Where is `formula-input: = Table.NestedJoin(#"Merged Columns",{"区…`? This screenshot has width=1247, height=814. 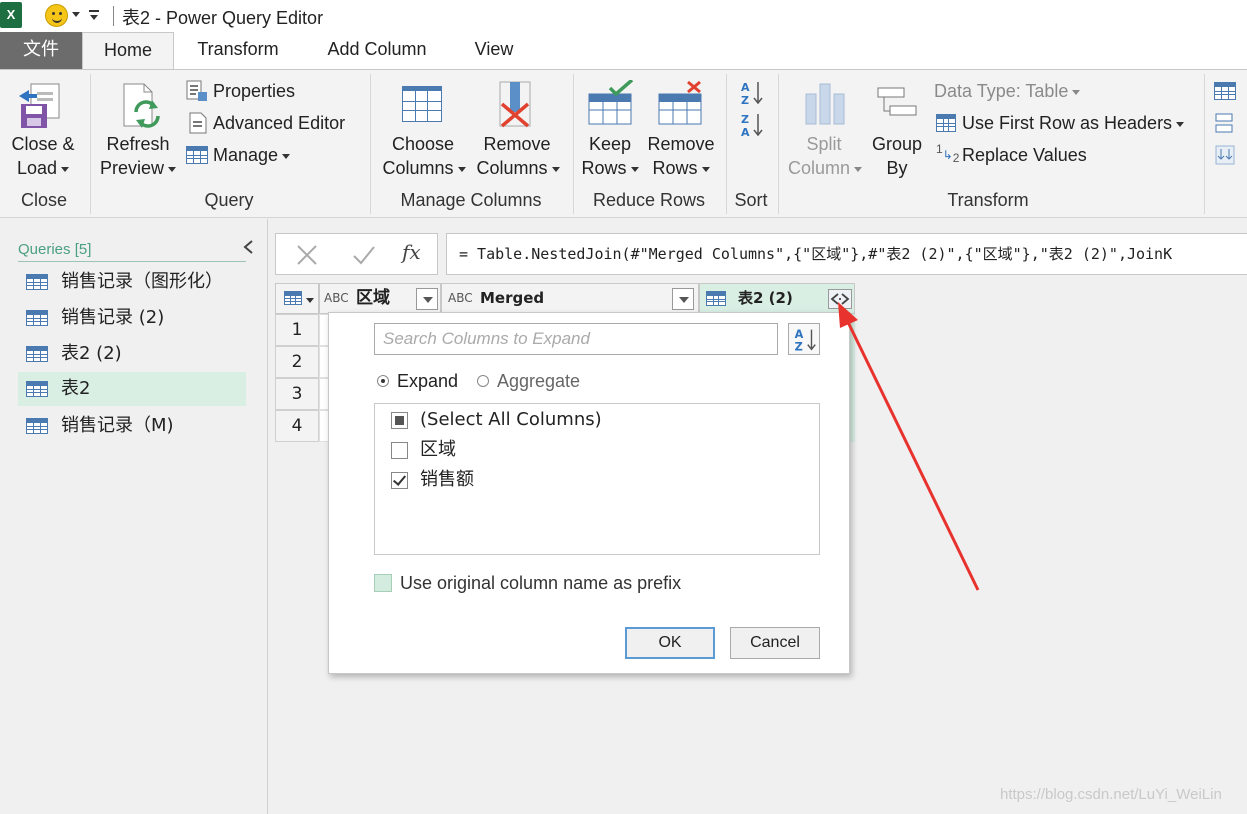
formula-input: = Table.NestedJoin(#"Merged Columns",{"区… is located at coordinates (846, 254).